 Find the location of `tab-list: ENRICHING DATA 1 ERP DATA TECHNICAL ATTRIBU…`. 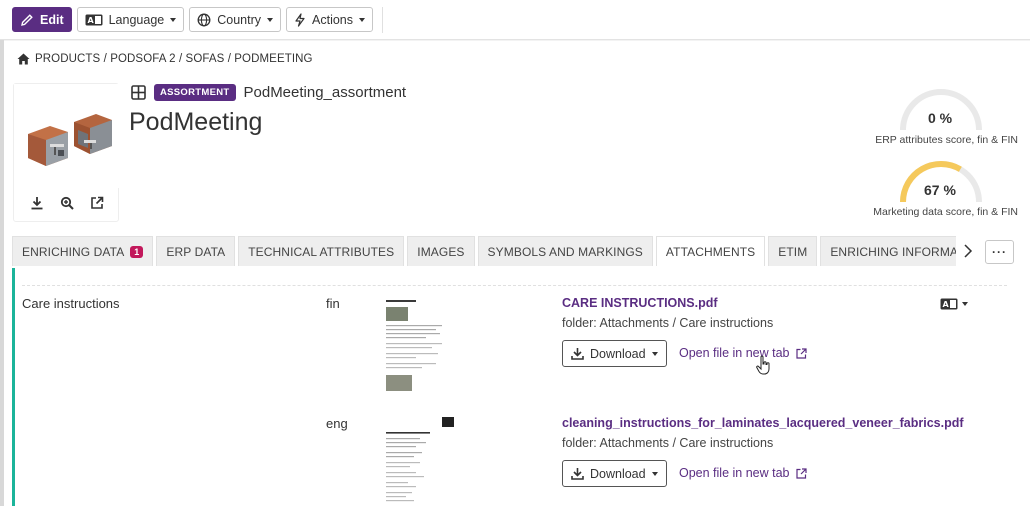

tab-list: ENRICHING DATA 1 ERP DATA TECHNICAL ATTRIBU… is located at coordinates (484, 251).